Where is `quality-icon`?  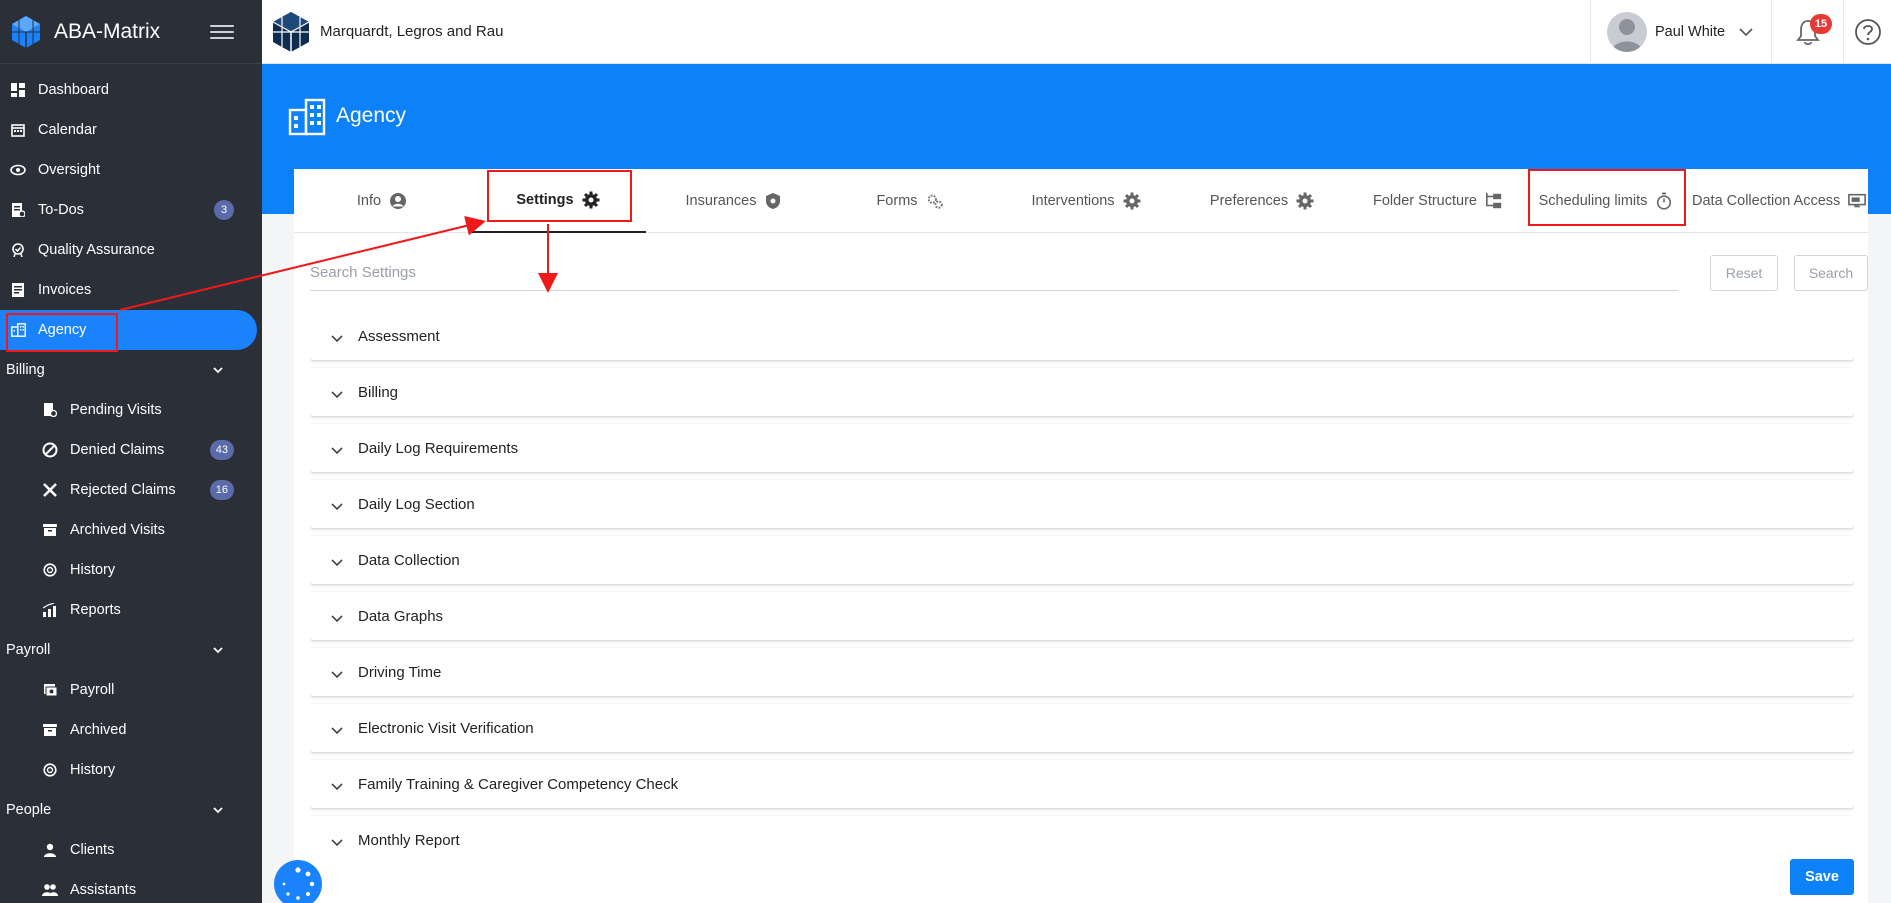
quality-icon is located at coordinates (18, 250).